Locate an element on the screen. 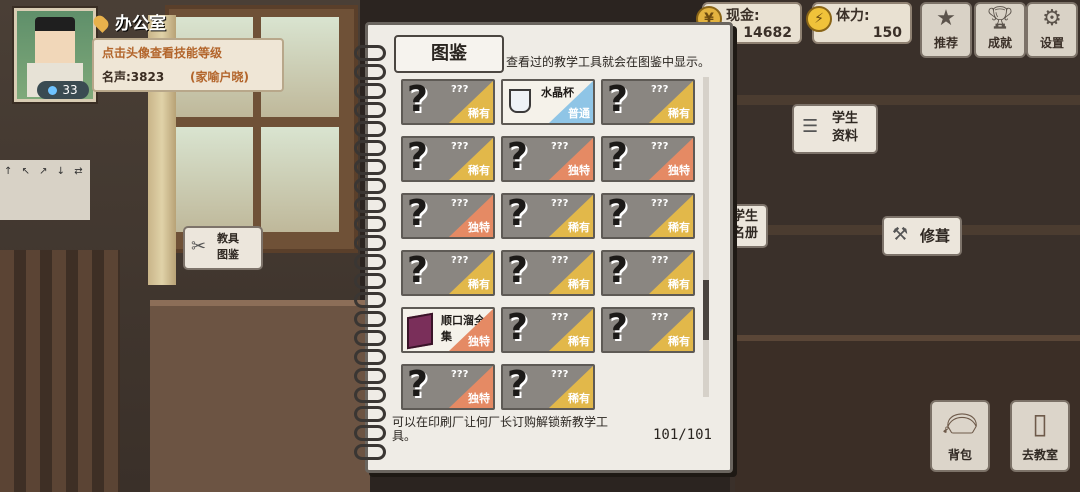  cash-value: 14682 is located at coordinates (767, 33).